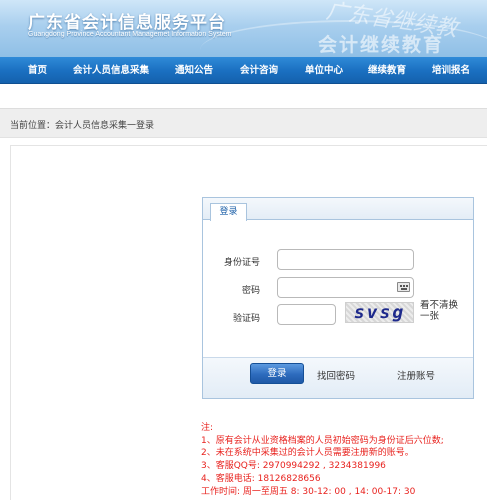 This screenshot has width=487, height=500. What do you see at coordinates (111, 70) in the screenshot?
I see `nav-item-info-collection: 会计人员信息采集` at bounding box center [111, 70].